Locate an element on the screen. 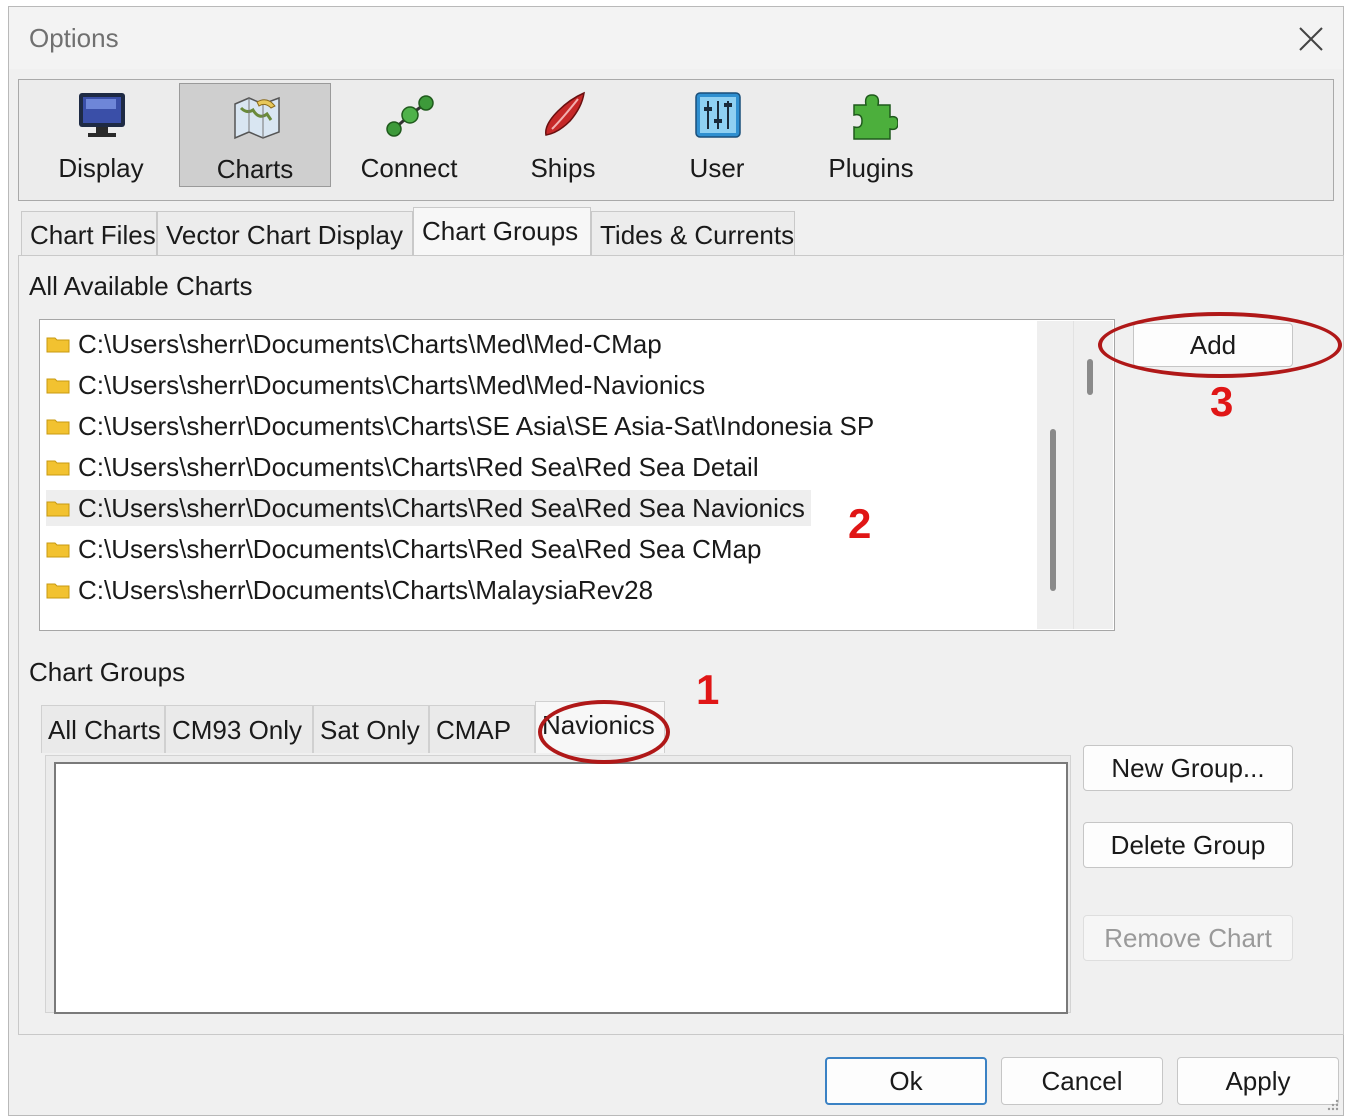  annotation-ring-add is located at coordinates (1220, 345).